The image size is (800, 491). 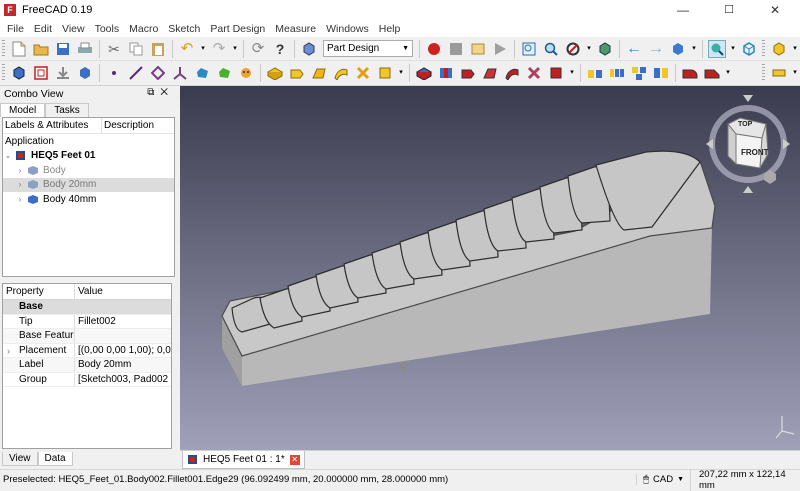 What do you see at coordinates (224, 73) in the screenshot?
I see `subshape-binder-icon` at bounding box center [224, 73].